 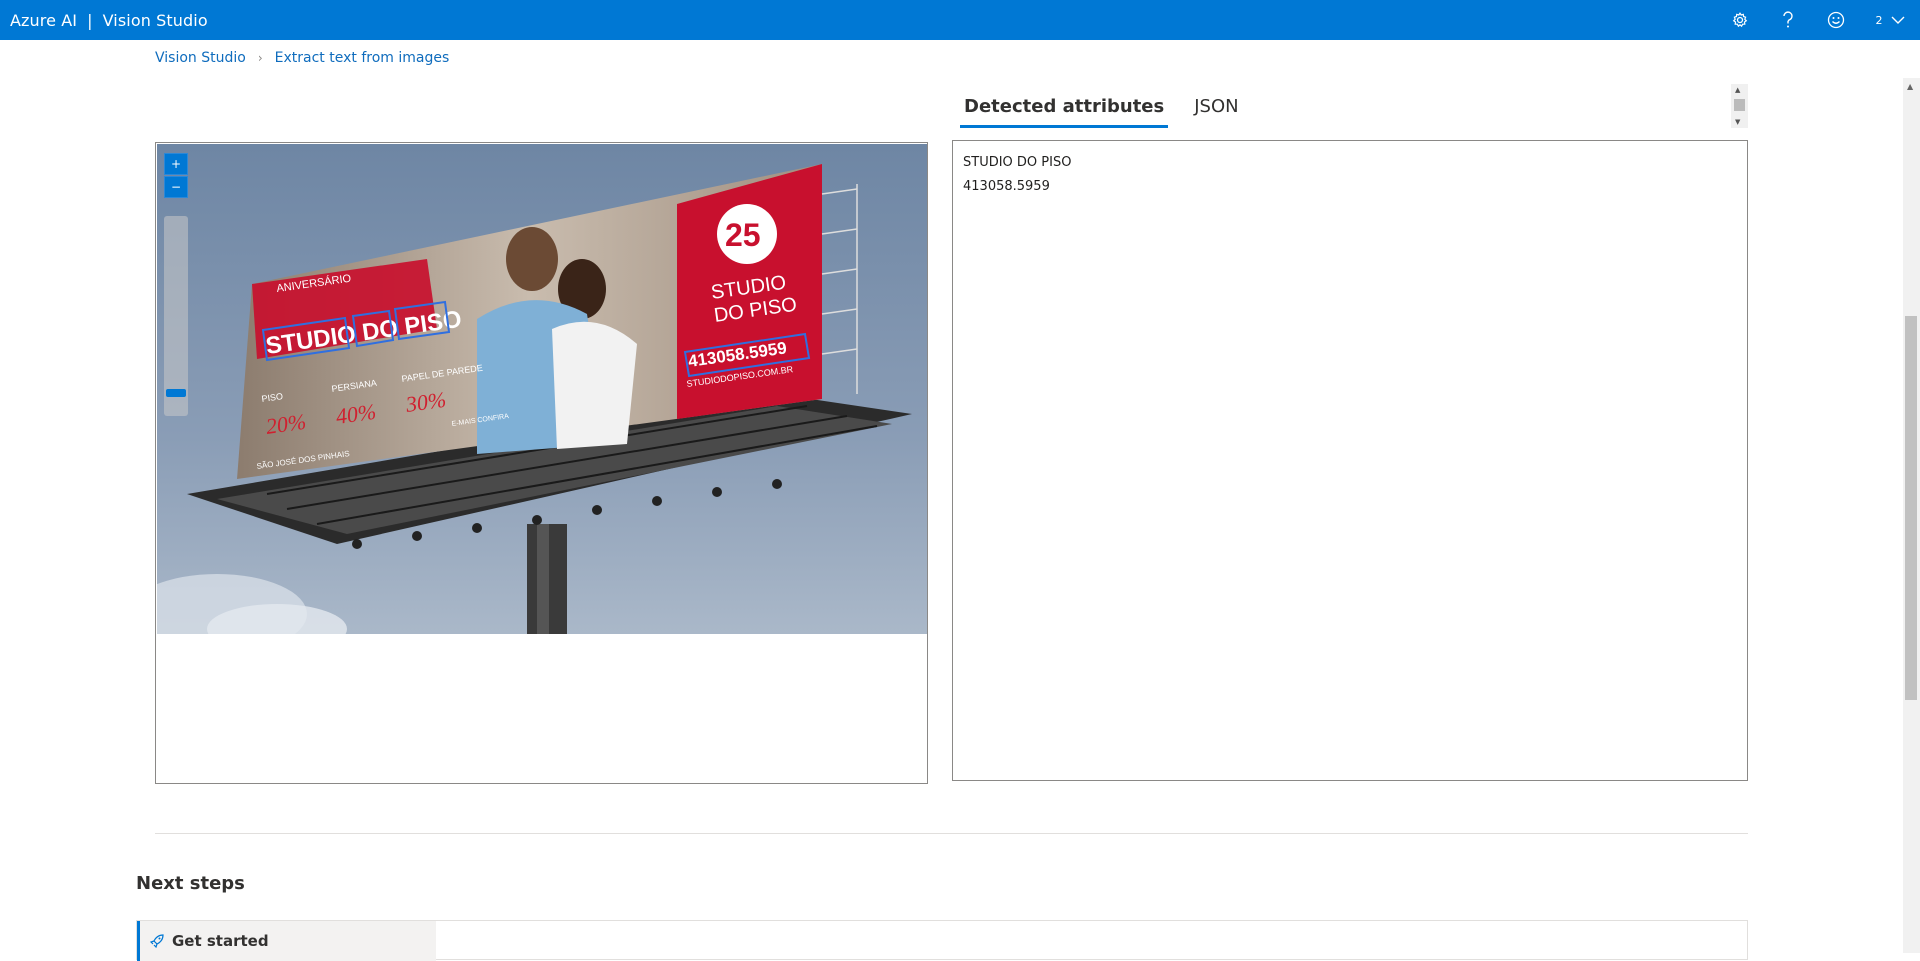 I want to click on tab-detected-attributes: Detected attributes, so click(x=1064, y=110).